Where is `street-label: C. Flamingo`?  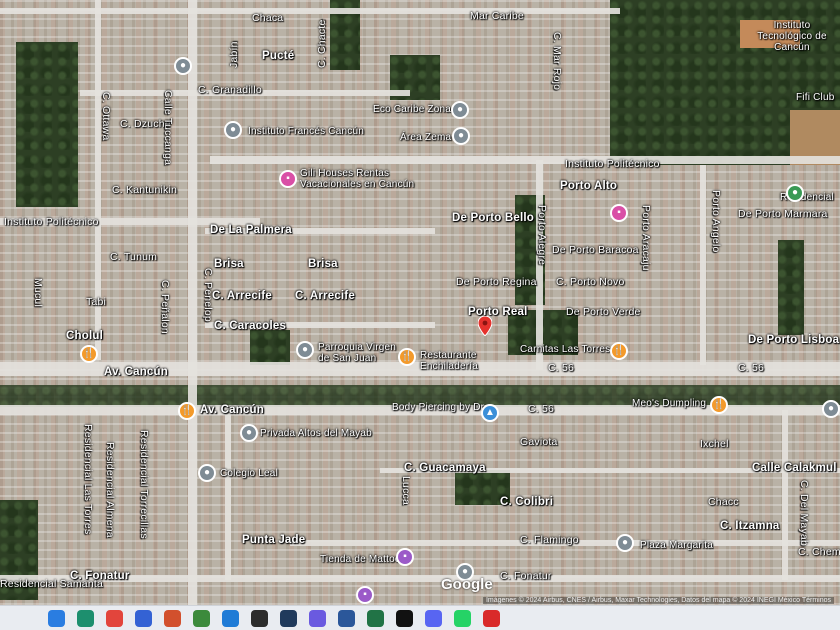 street-label: C. Flamingo is located at coordinates (549, 540).